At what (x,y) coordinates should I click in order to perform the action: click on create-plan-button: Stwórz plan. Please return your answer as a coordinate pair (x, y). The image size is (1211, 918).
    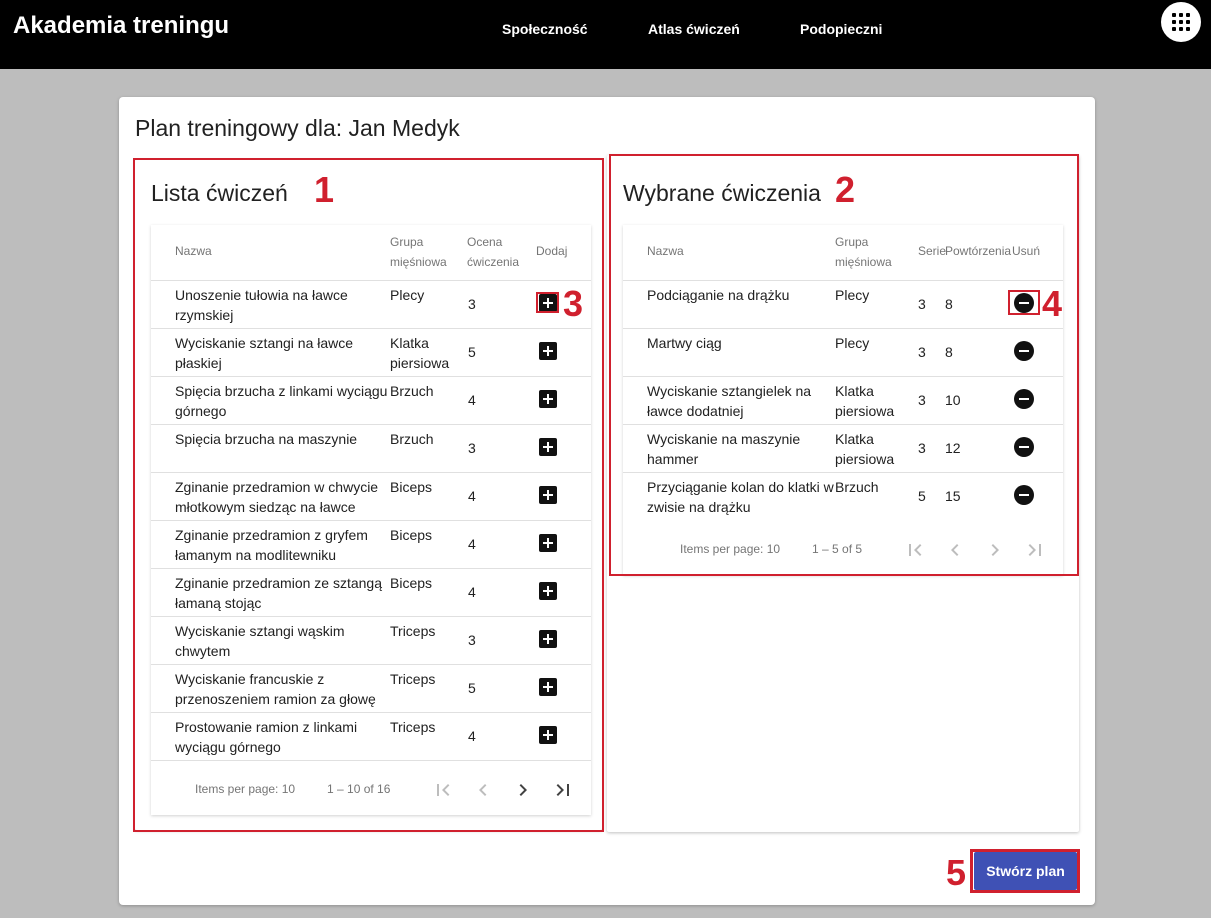
    Looking at the image, I should click on (1025, 871).